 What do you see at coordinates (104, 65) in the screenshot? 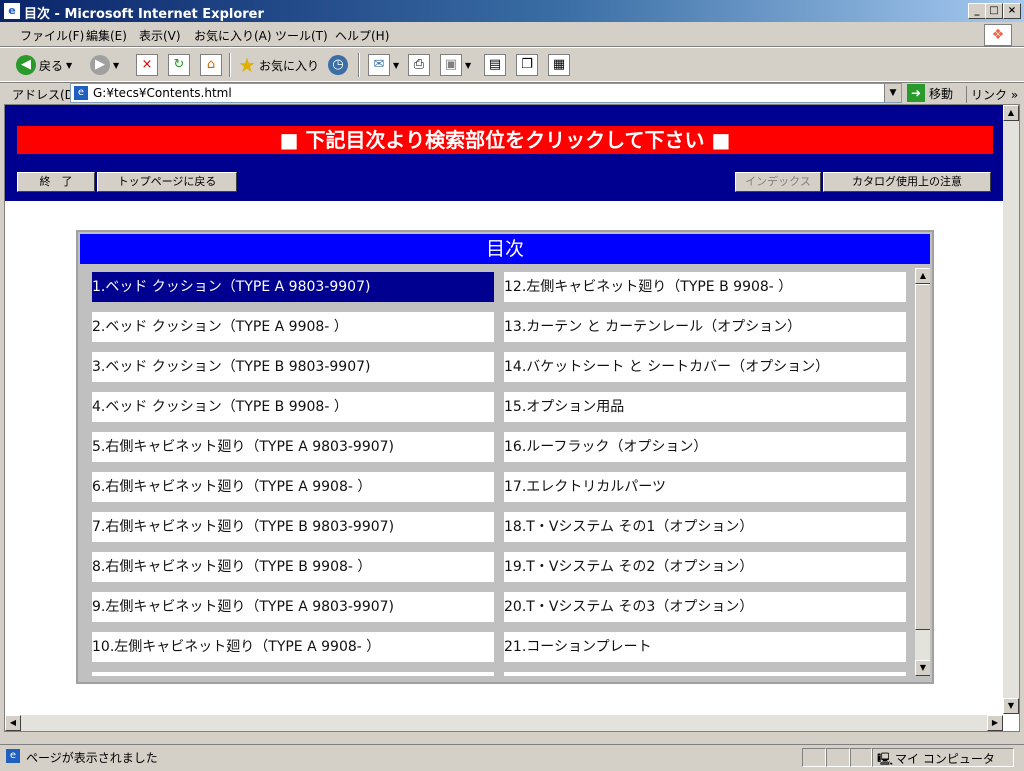
I see `forward-button: ▶ ▼` at bounding box center [104, 65].